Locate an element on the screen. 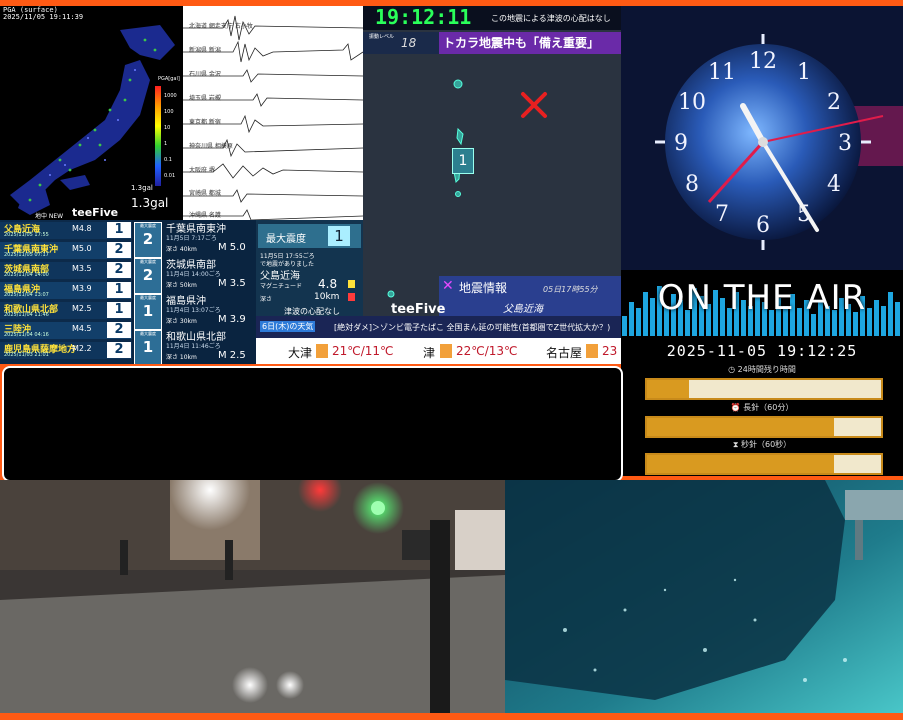 Image resolution: width=903 pixels, height=720 pixels. shindo-label: 最大震度 is located at coordinates (286, 239).